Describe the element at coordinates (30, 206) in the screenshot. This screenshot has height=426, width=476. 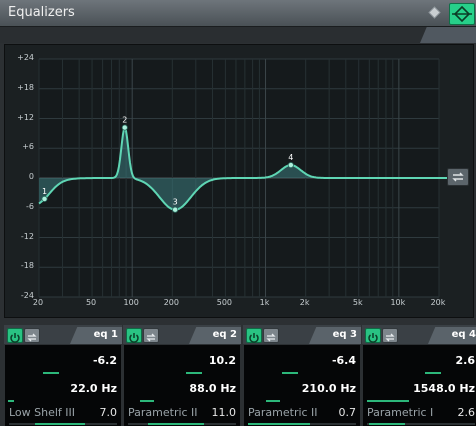
I see `y-axis-label: -6` at that location.